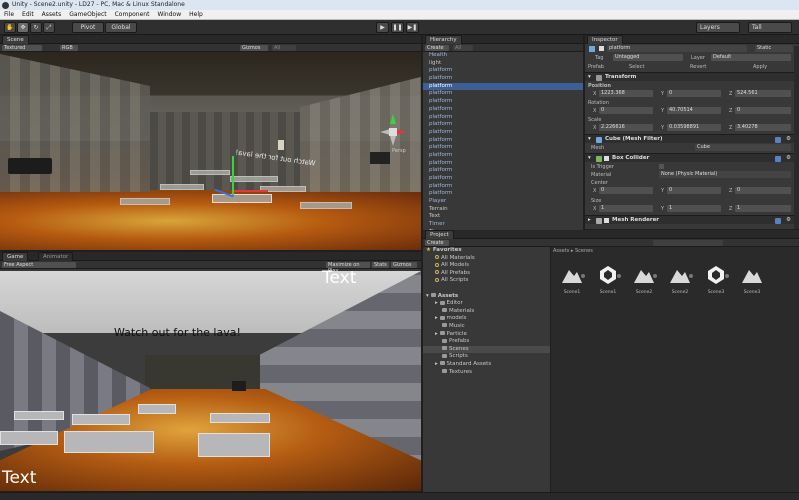 Image resolution: width=799 pixels, height=500 pixels. What do you see at coordinates (463, 48) in the screenshot?
I see `hierarchy-search-input: All` at bounding box center [463, 48].